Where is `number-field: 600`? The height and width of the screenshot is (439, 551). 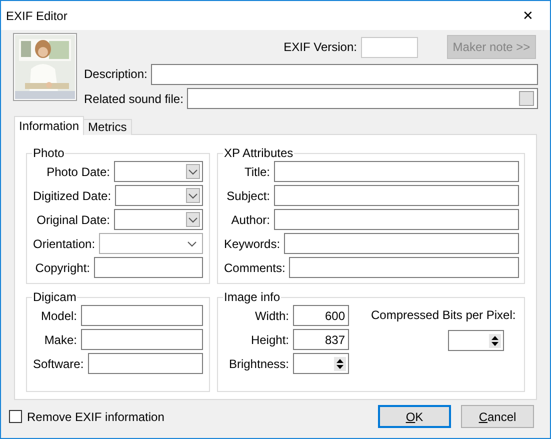 number-field: 600 is located at coordinates (321, 315).